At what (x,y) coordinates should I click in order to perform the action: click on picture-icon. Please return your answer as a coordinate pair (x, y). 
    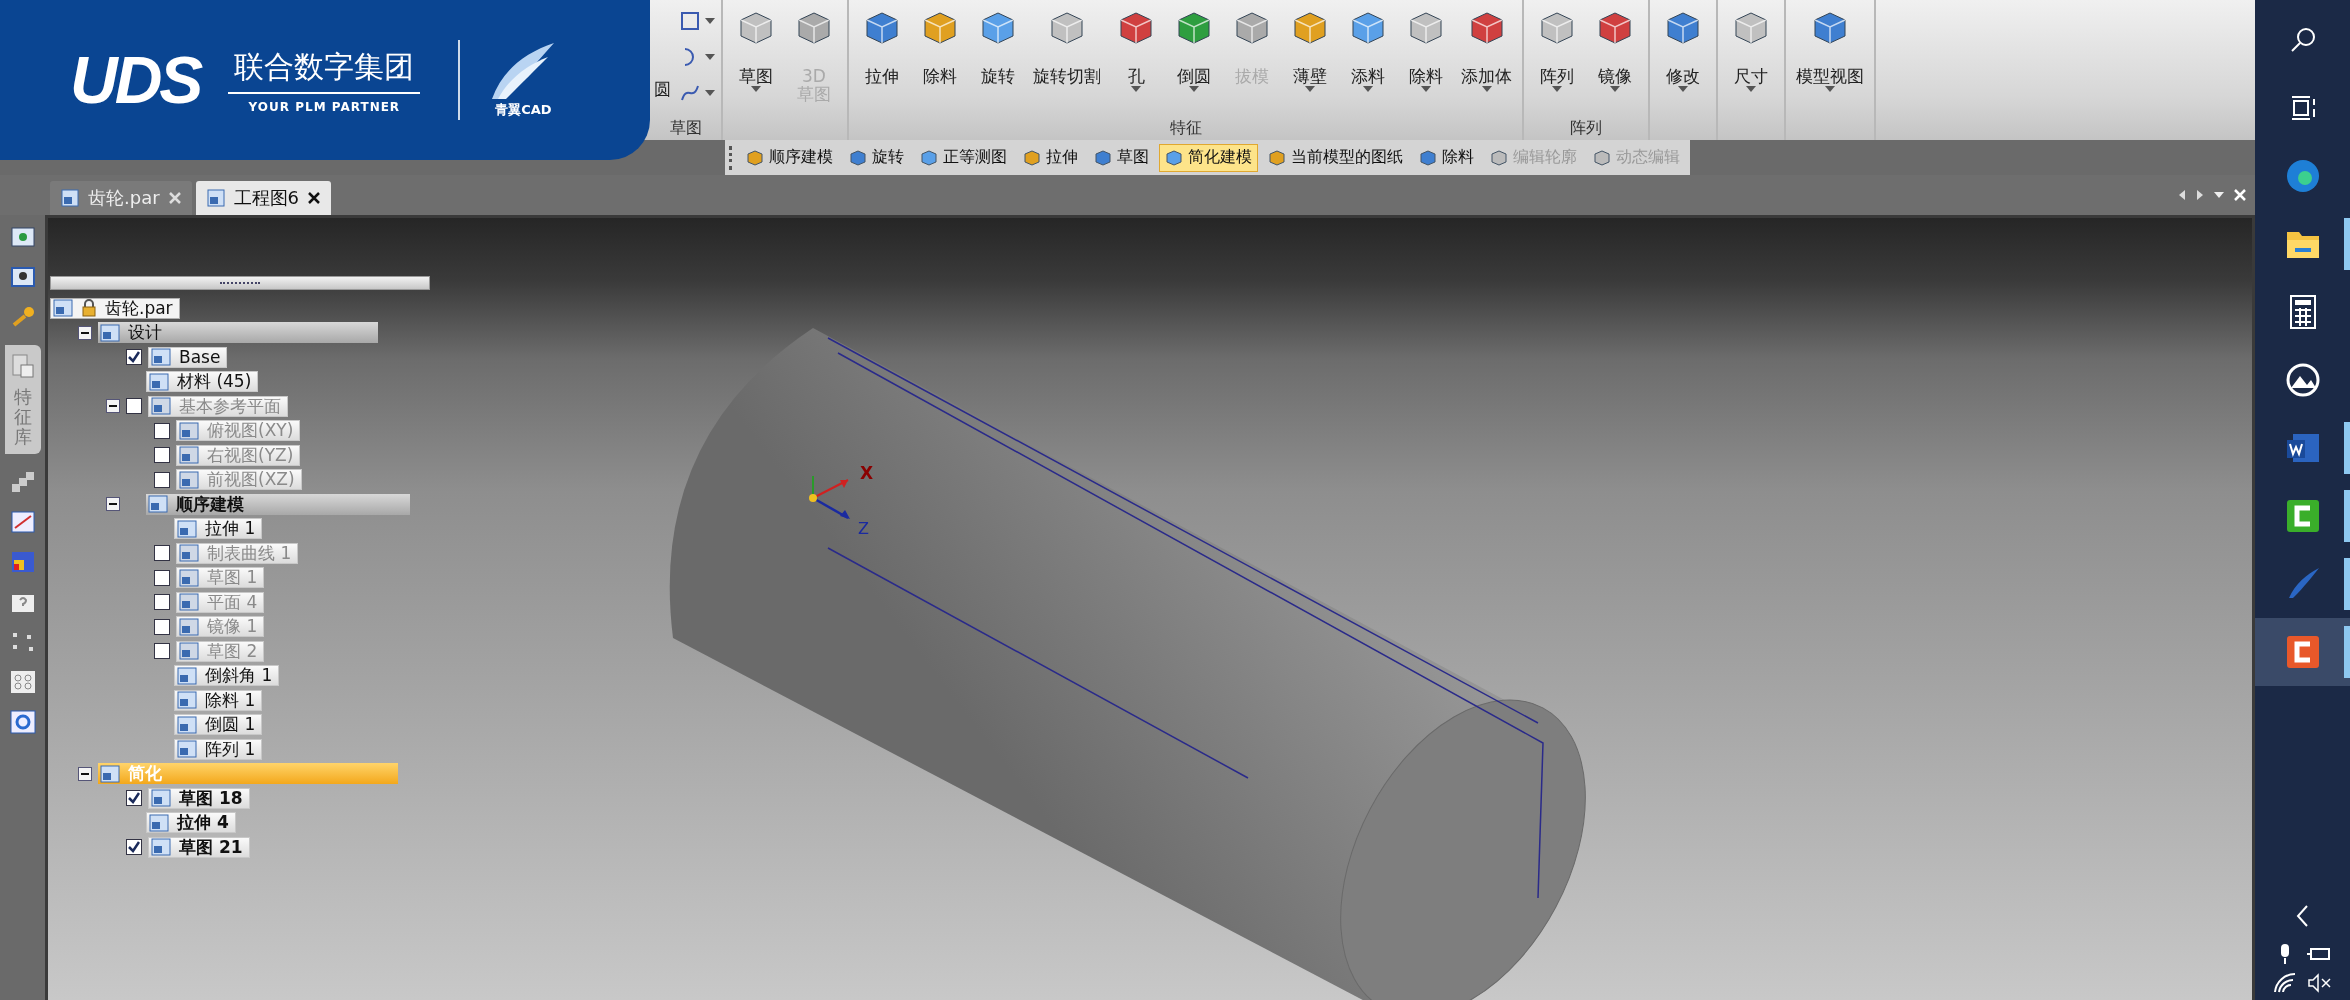
    Looking at the image, I should click on (22, 237).